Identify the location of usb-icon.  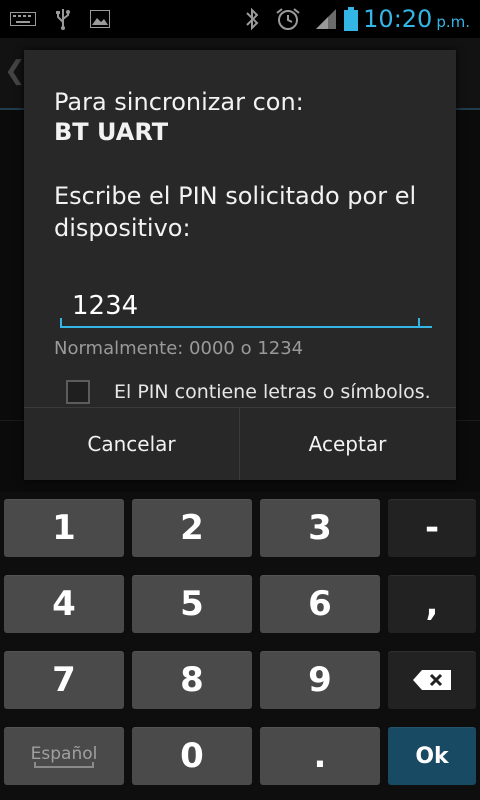
(63, 19).